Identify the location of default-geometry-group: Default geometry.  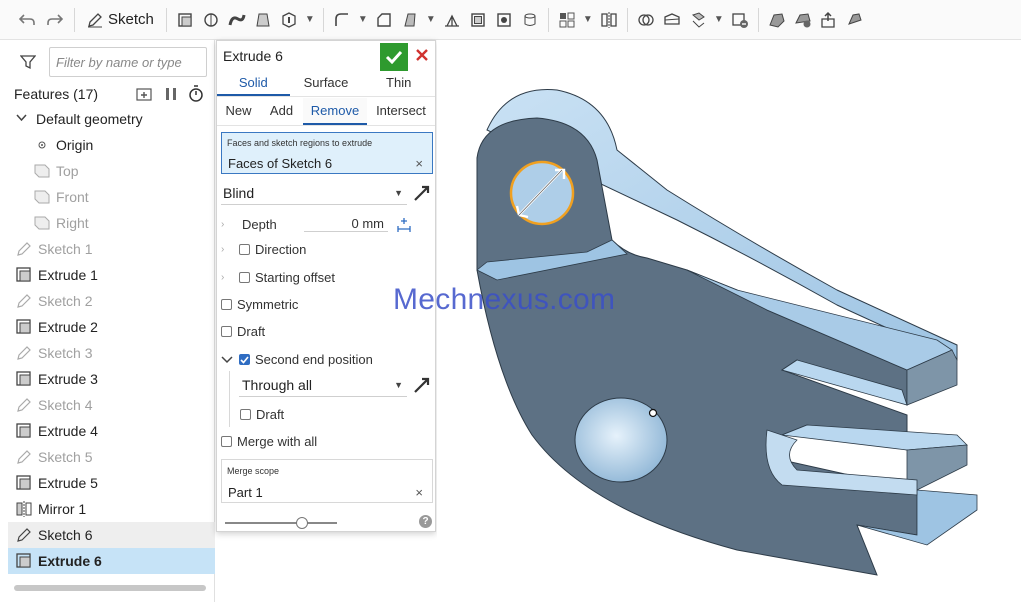
(111, 119).